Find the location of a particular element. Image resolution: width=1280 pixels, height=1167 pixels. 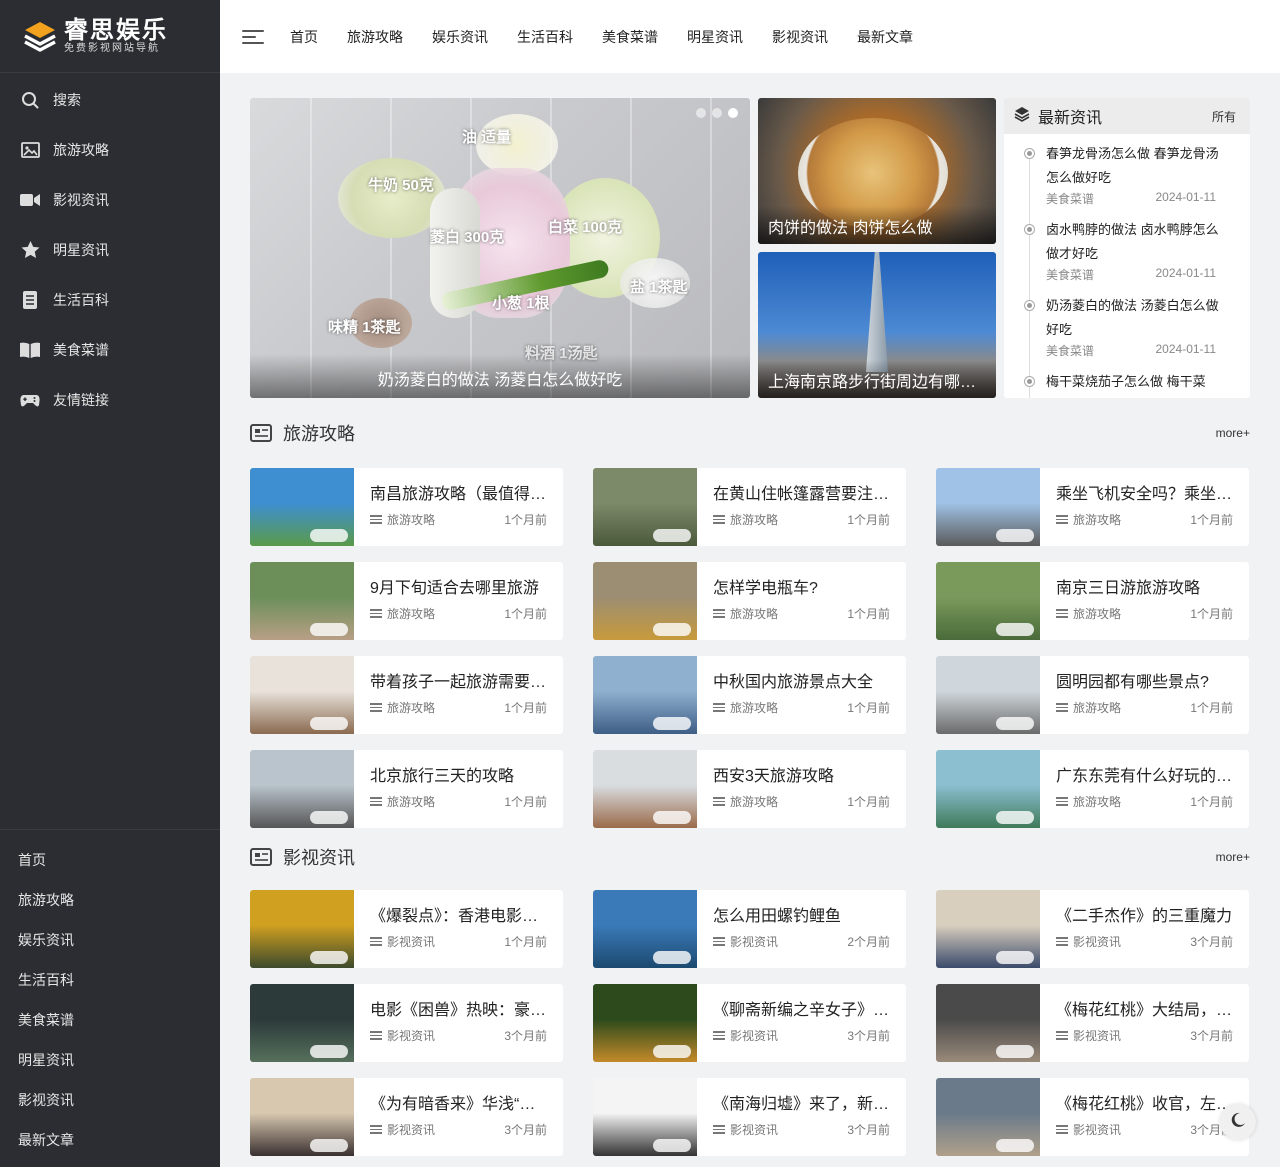

article-title: 电影《困兽》热映：豪华阵容 is located at coordinates (458, 1011).